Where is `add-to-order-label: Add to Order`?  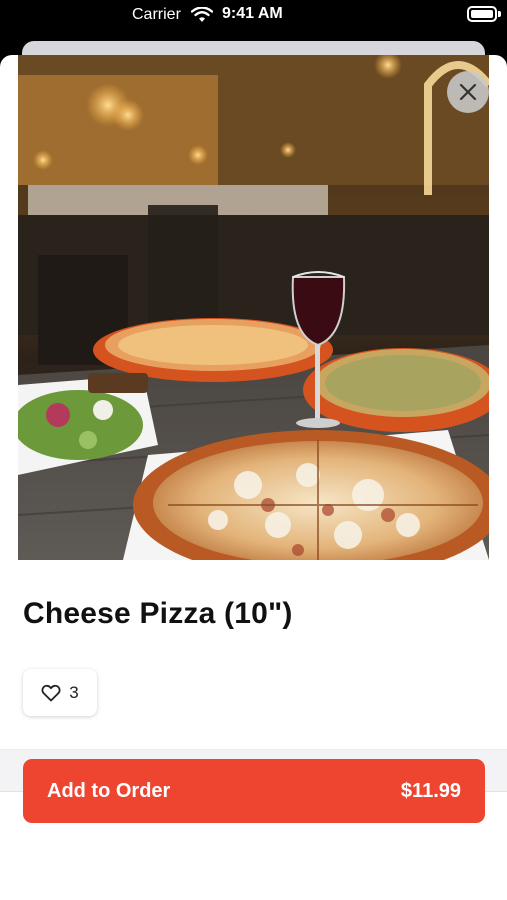 add-to-order-label: Add to Order is located at coordinates (109, 790).